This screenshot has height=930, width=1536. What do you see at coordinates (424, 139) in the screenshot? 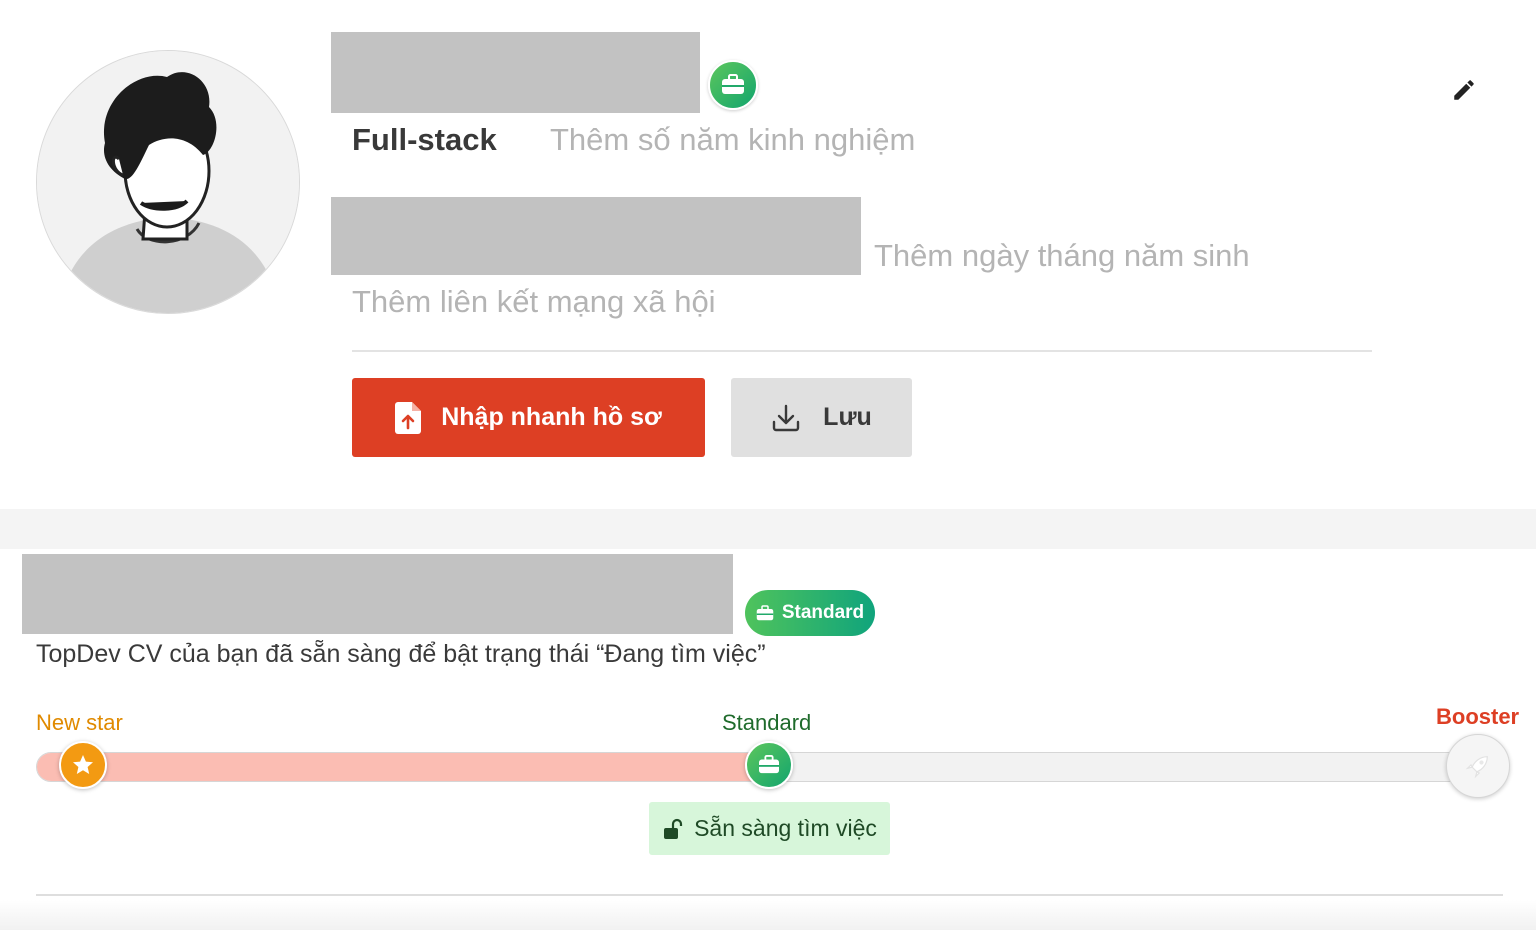
I see `job-title: Full-stack` at bounding box center [424, 139].